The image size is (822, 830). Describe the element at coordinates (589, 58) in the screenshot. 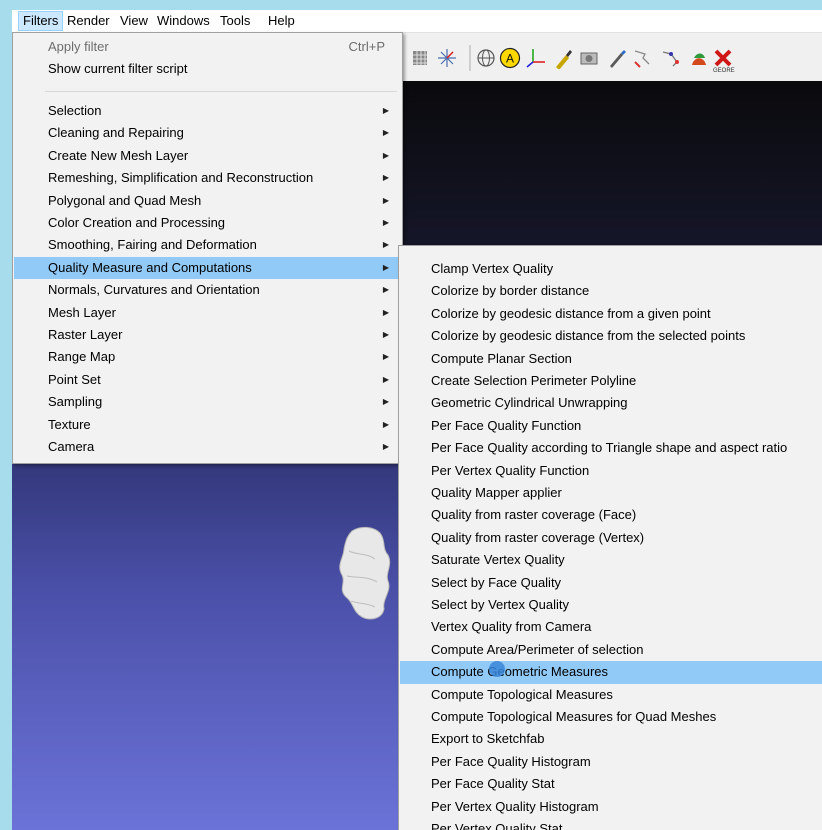

I see `camera-icon` at that location.